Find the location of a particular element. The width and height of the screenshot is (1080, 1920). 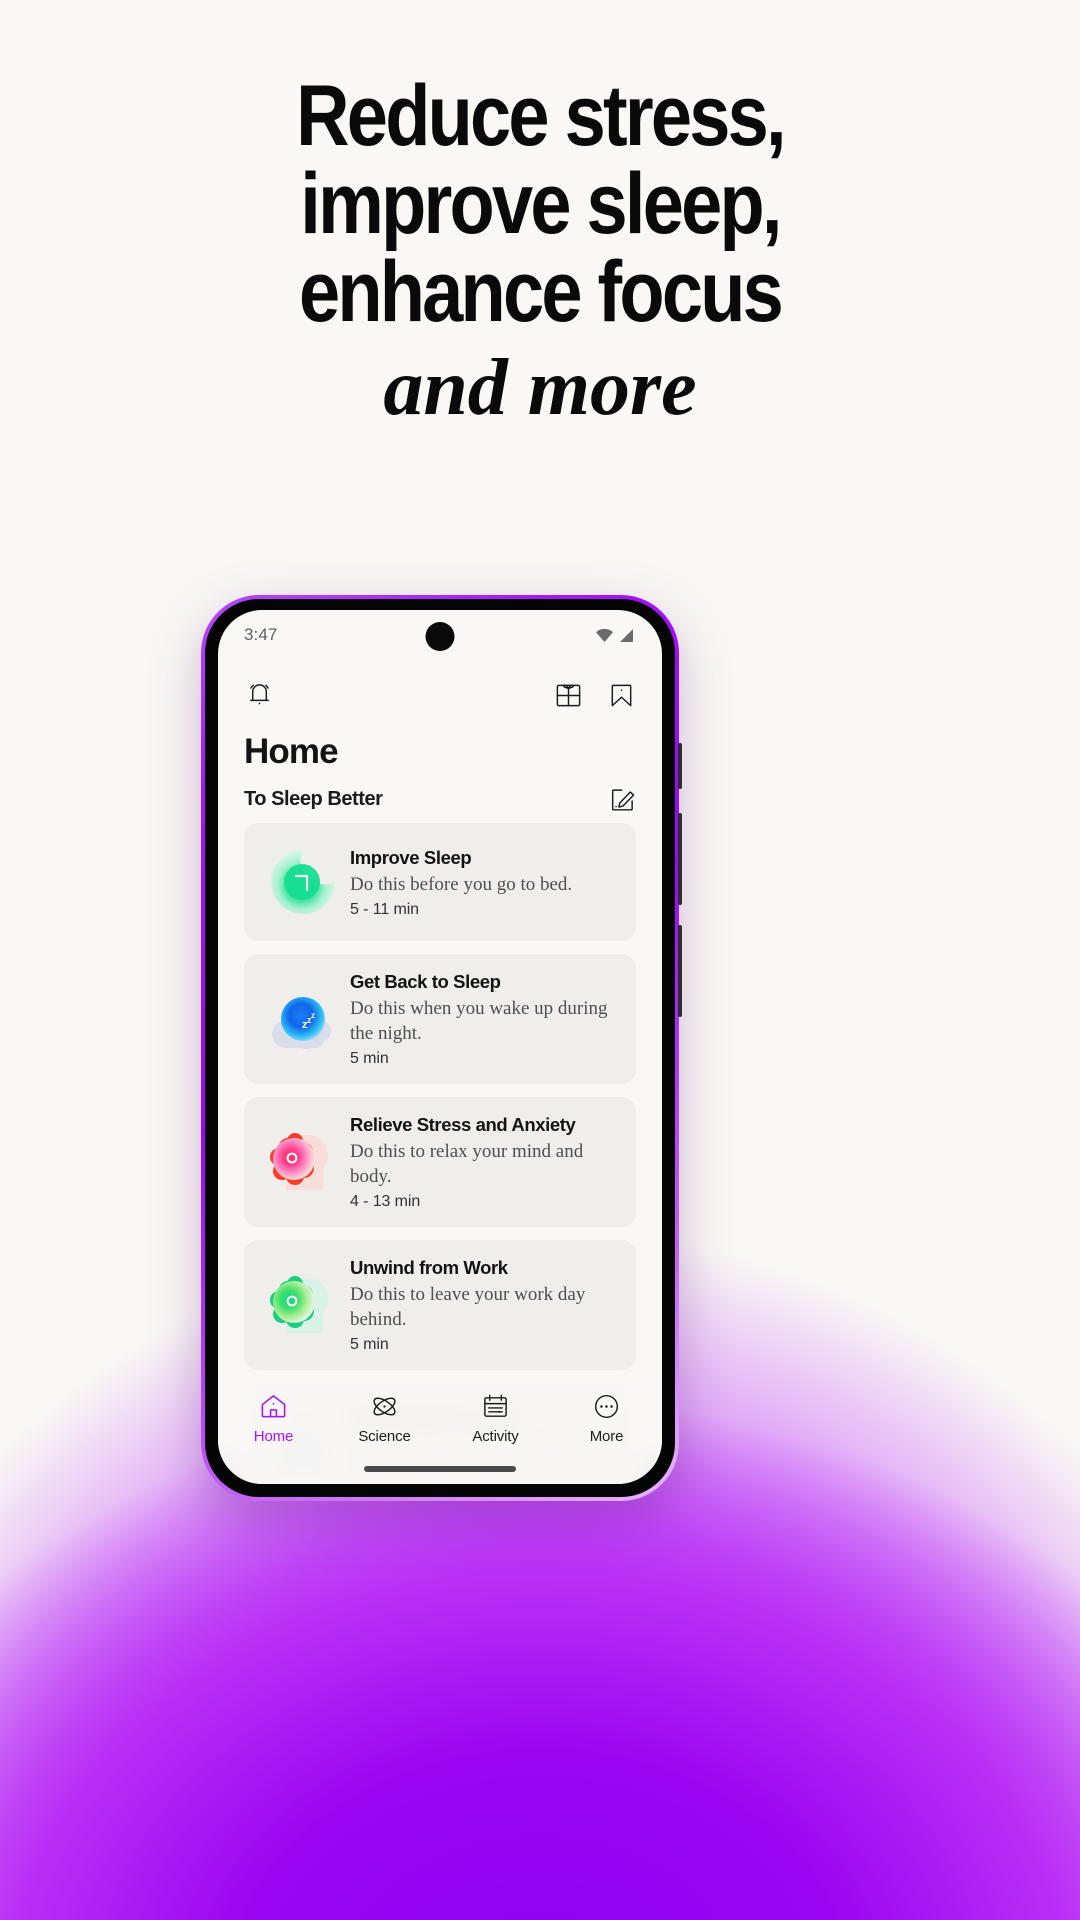

edit-pencil-icon is located at coordinates (622, 799).